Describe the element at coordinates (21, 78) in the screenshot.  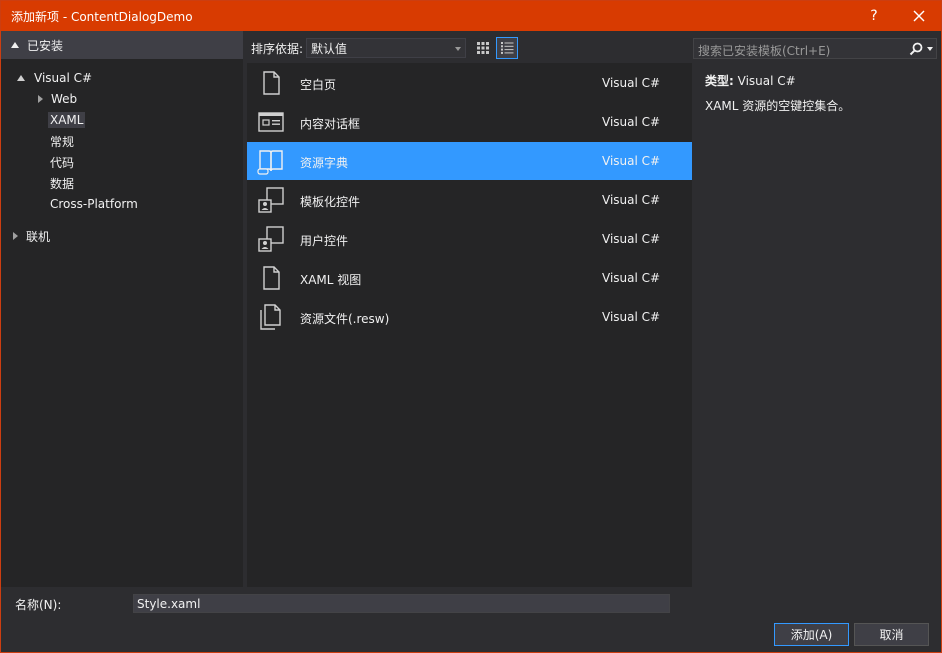
I see `expanded-arrow-icon` at that location.